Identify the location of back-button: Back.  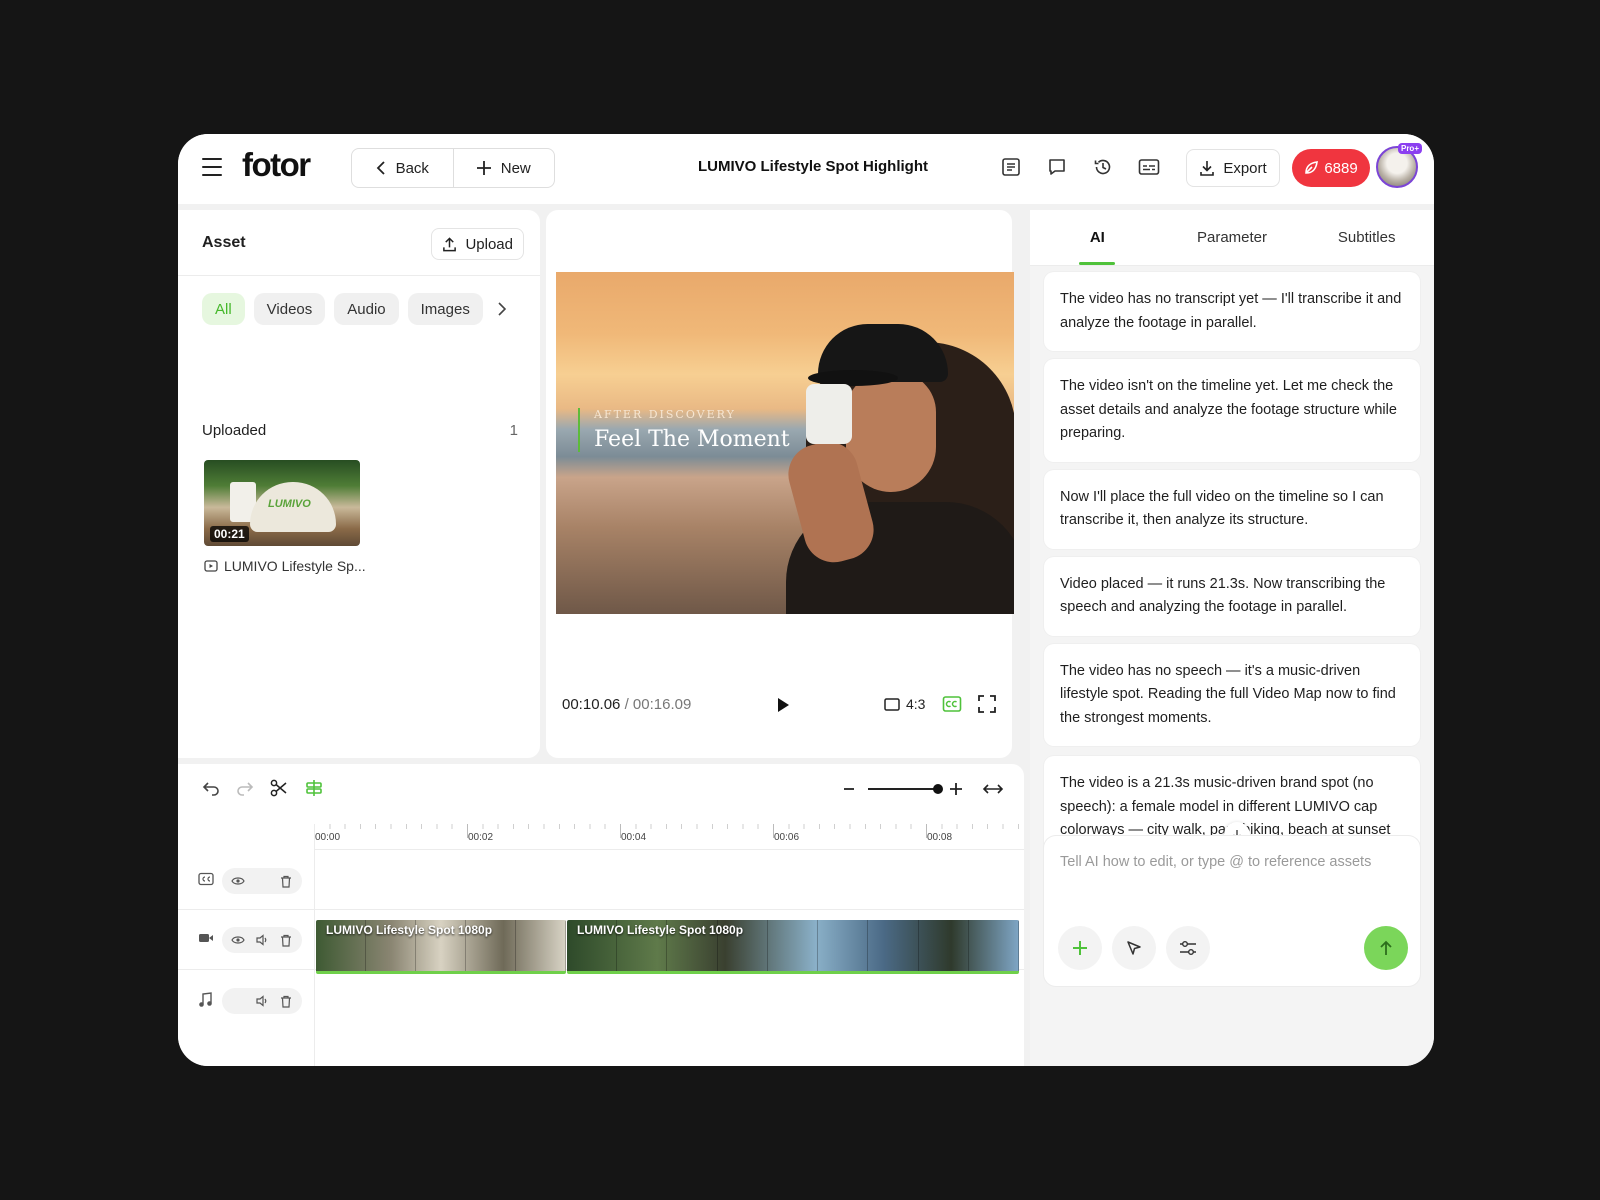
(402, 168).